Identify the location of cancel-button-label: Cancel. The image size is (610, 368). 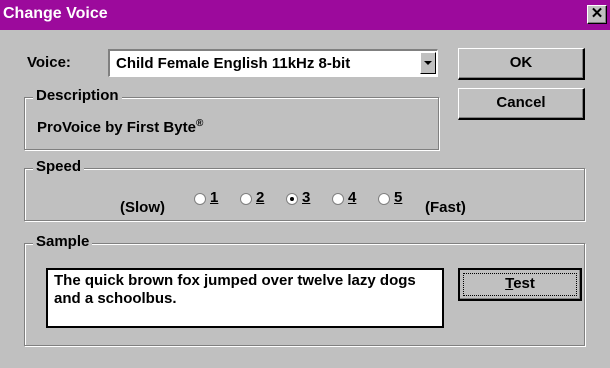
(521, 102).